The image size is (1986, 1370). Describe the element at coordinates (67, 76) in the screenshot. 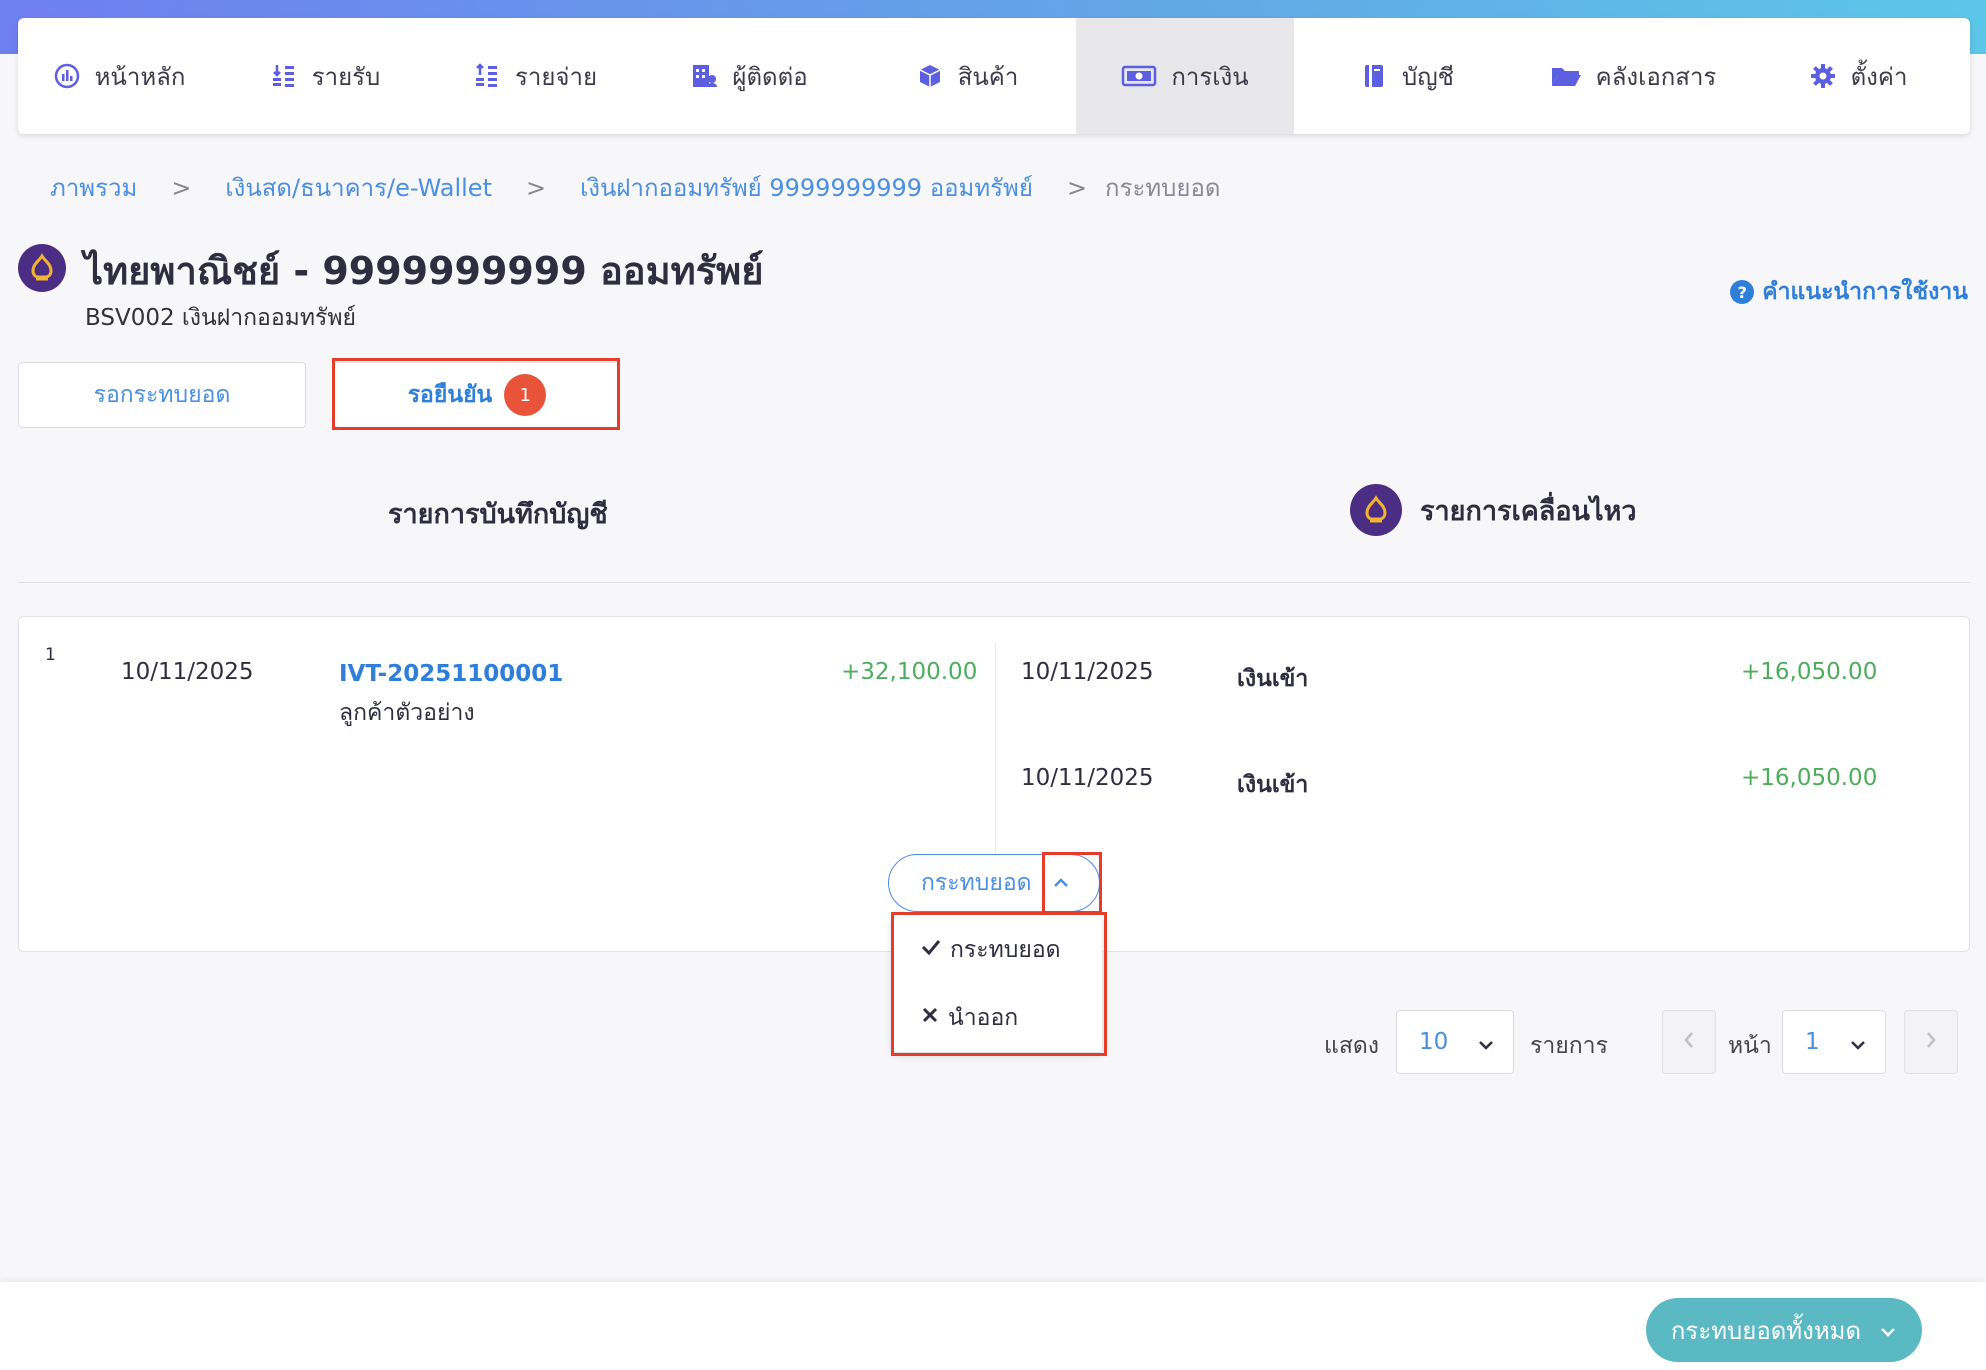

I see `dashboard-icon` at that location.